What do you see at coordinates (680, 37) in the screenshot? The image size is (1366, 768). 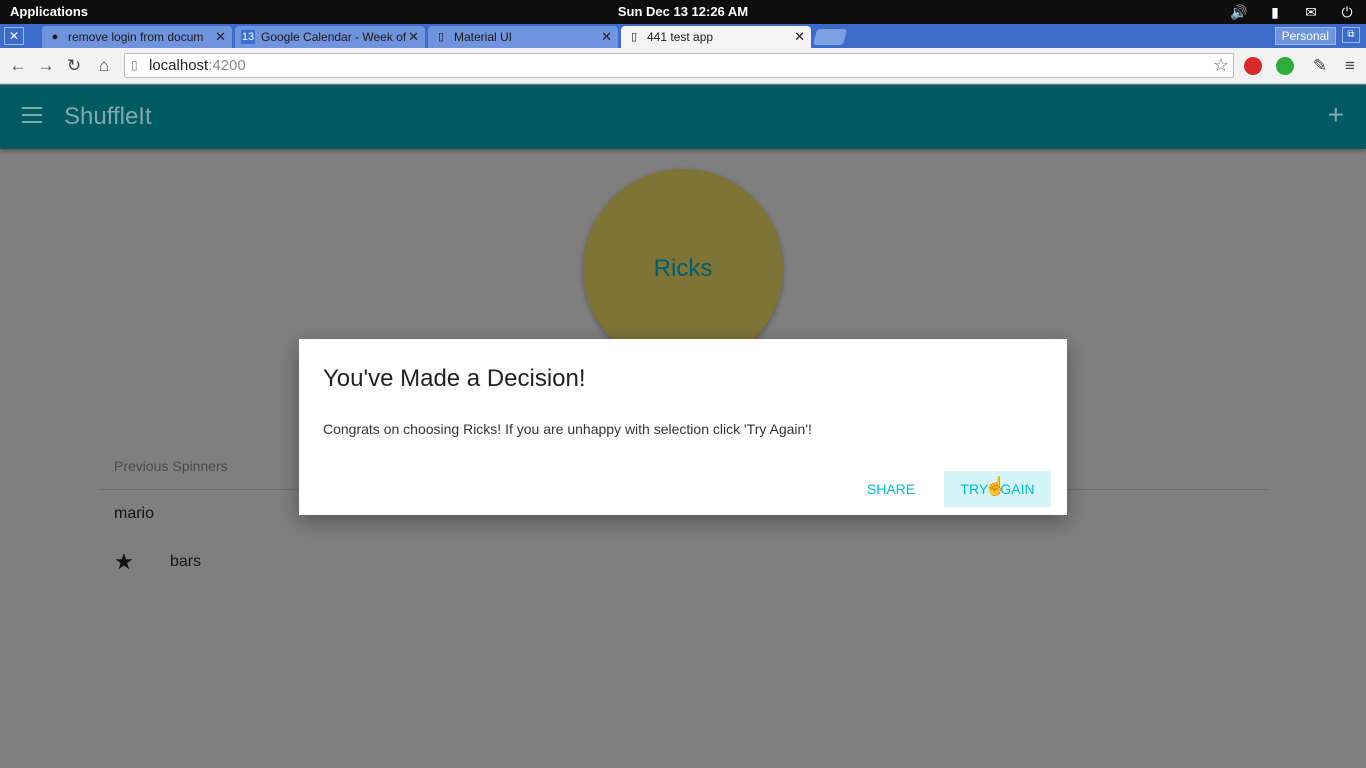 I see `tab-title: 441 test app` at bounding box center [680, 37].